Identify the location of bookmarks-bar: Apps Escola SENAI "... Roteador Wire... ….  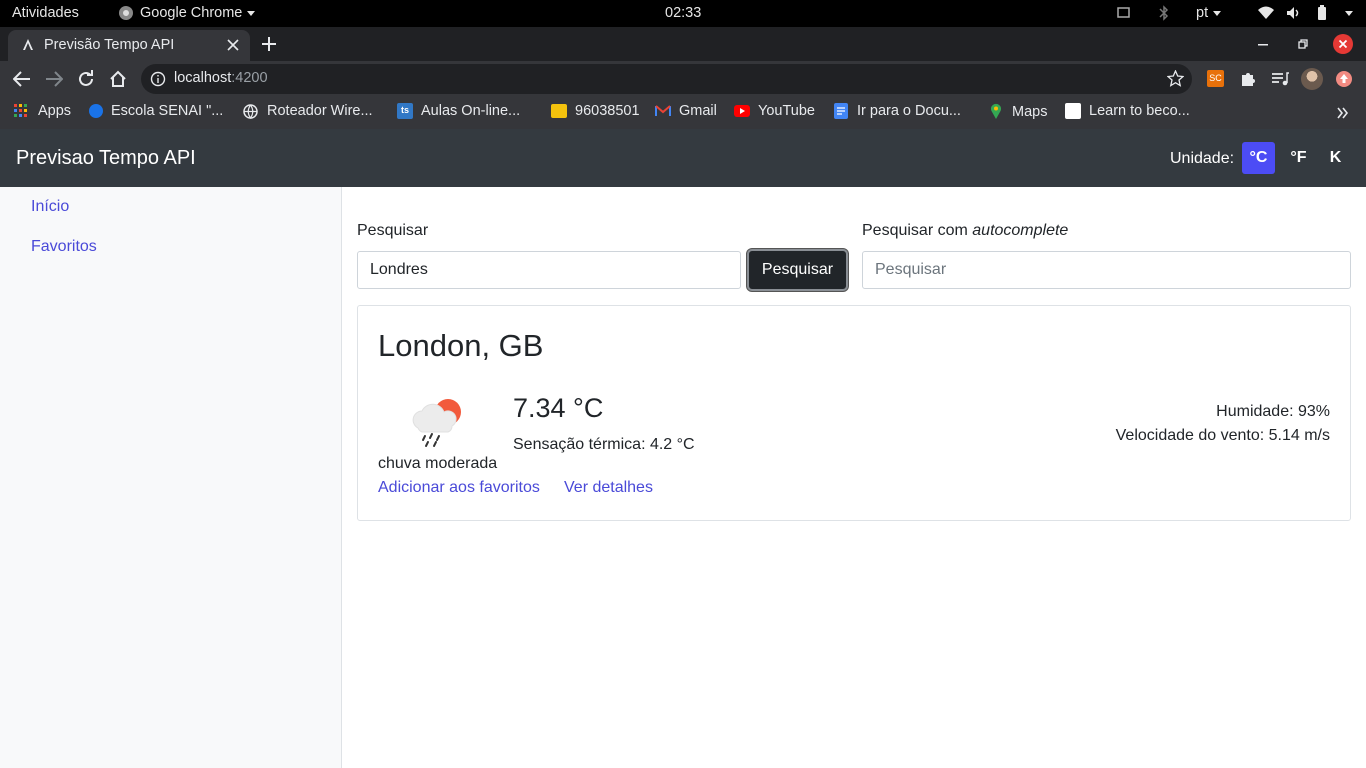
(683, 113).